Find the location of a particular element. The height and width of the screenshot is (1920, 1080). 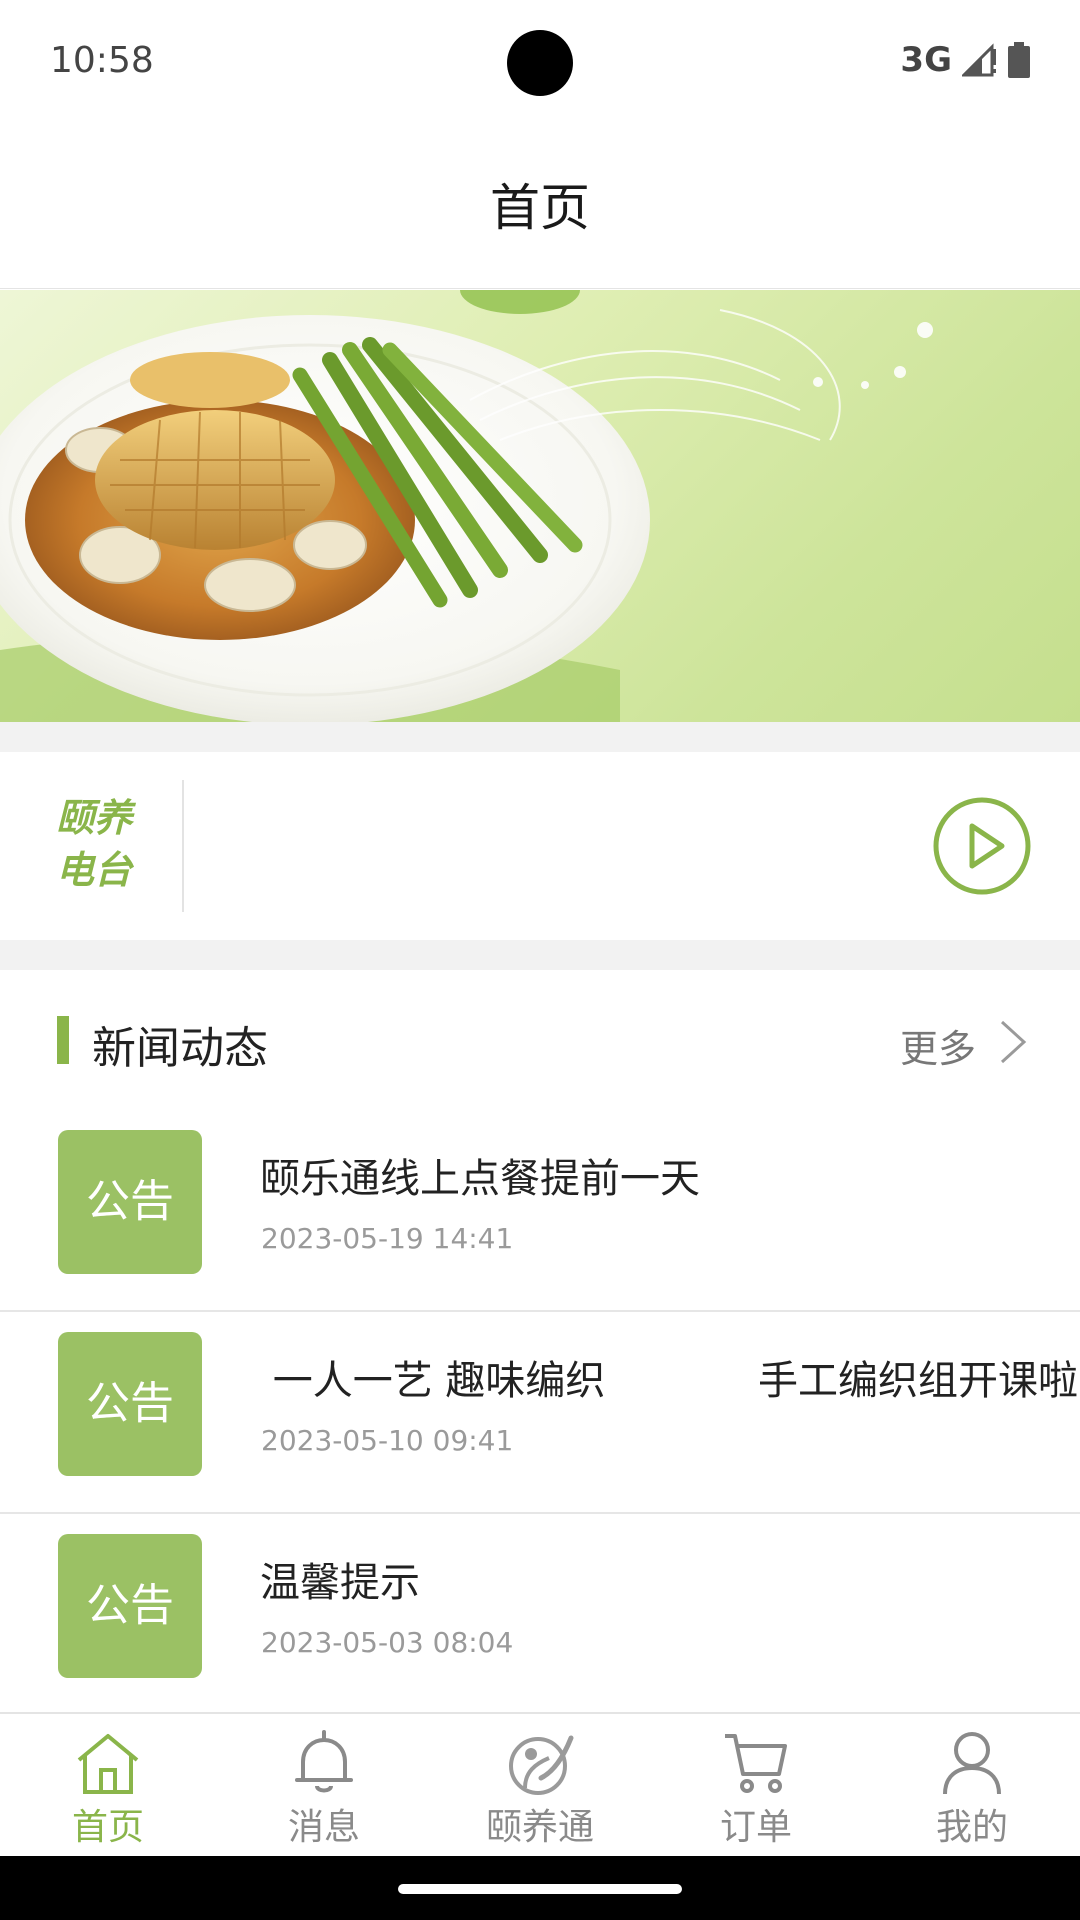

page-title: 首页 is located at coordinates (540, 208).